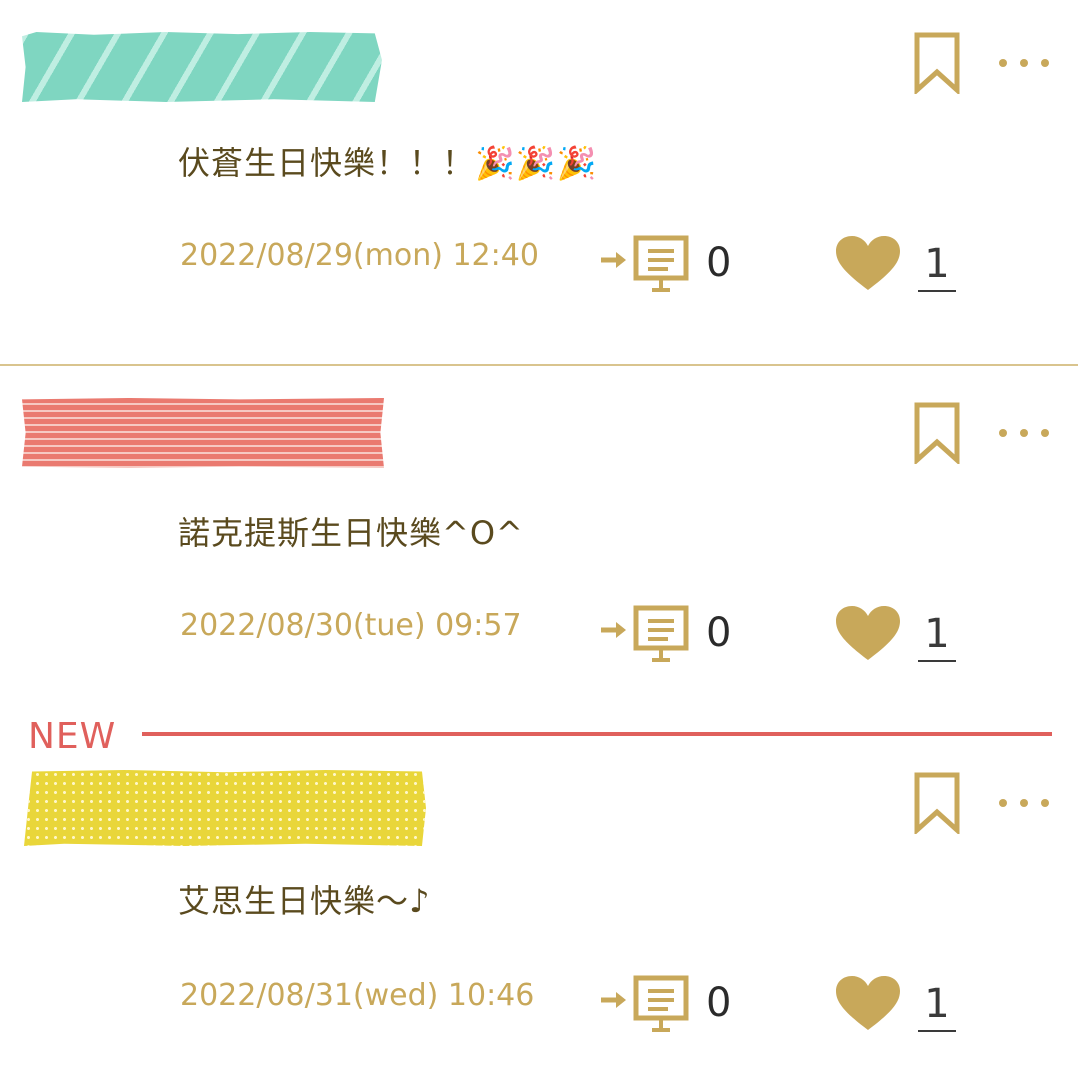 This screenshot has width=1080, height=1070. I want to click on post-timestamp: 2022/08/31(wed) 10:46, so click(357, 995).